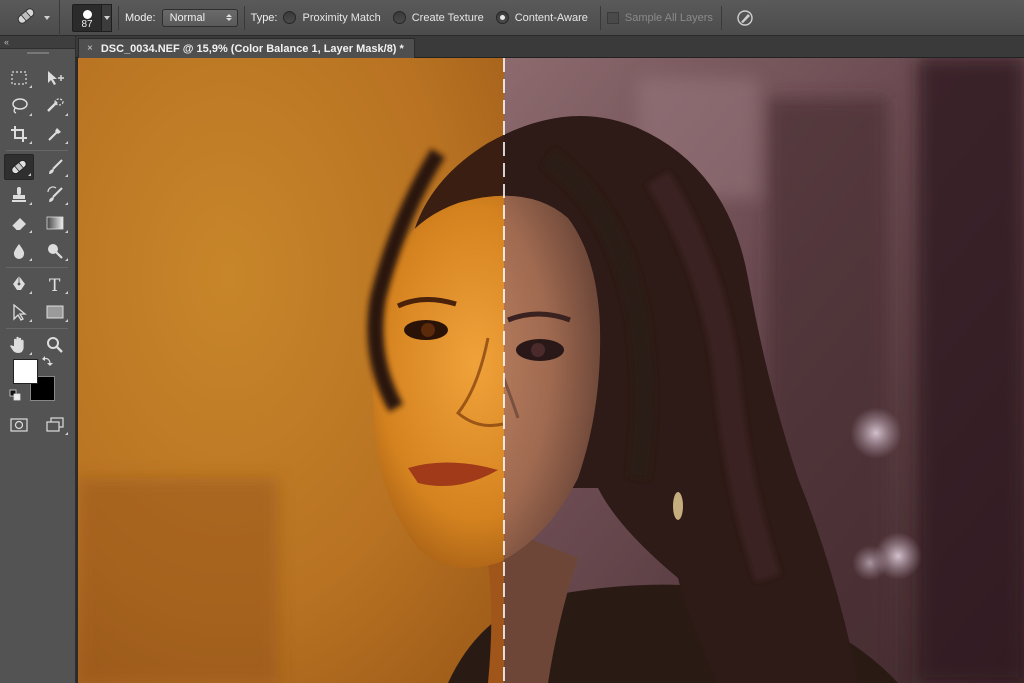 The width and height of the screenshot is (1024, 683). What do you see at coordinates (87, 24) in the screenshot?
I see `brush-size-value: 87` at bounding box center [87, 24].